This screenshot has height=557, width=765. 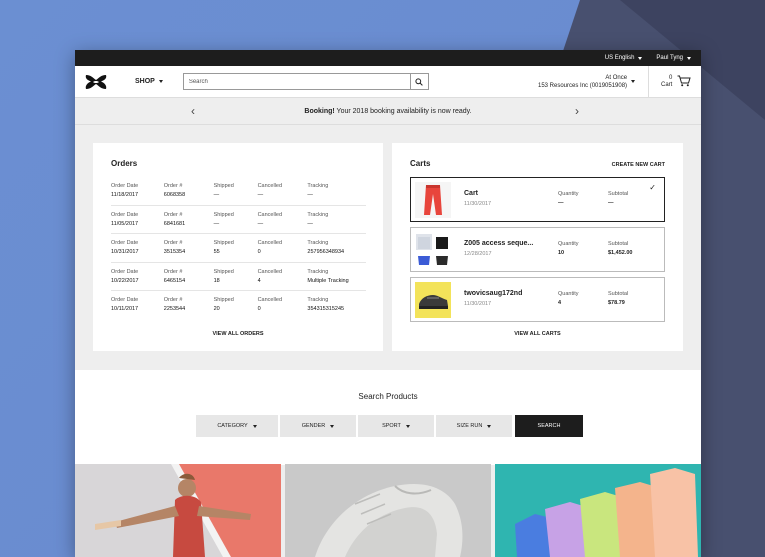 I want to click on shop-menu: SHOP, so click(x=149, y=81).